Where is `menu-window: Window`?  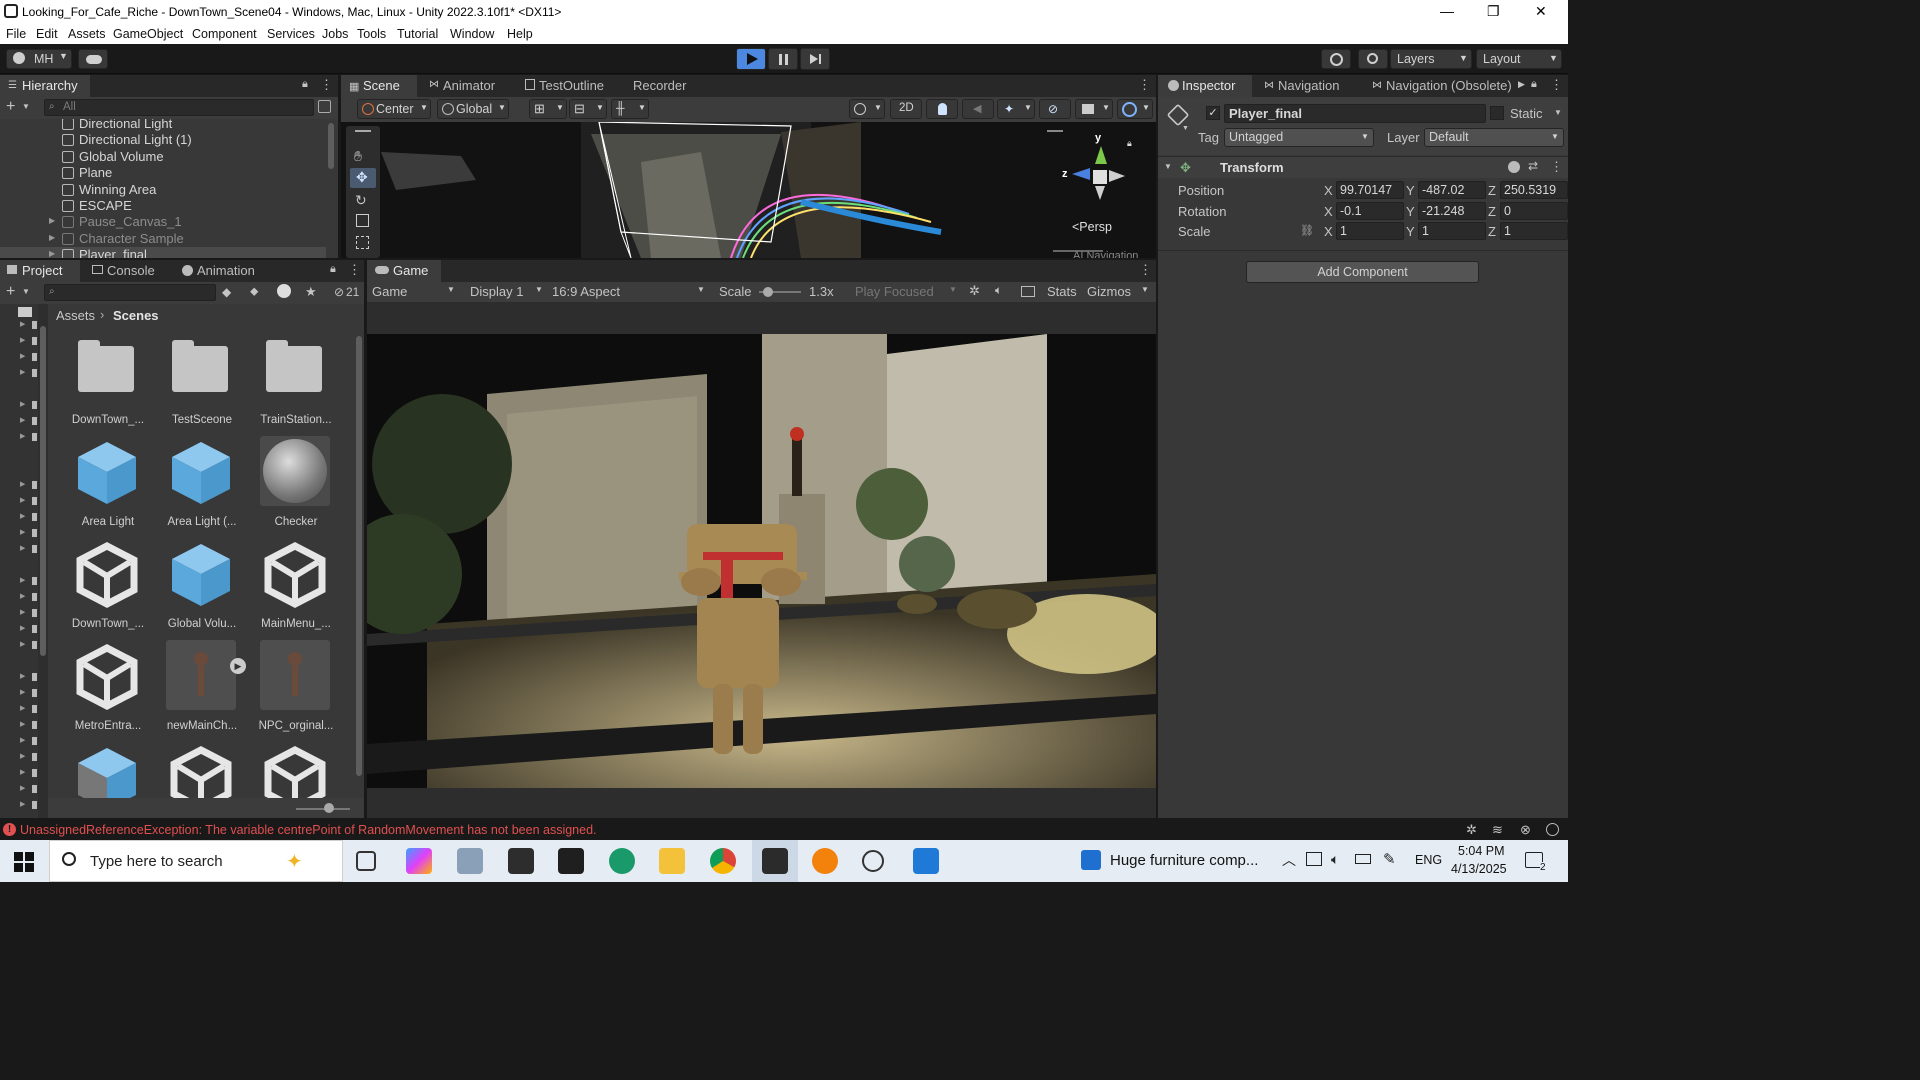
menu-window: Window is located at coordinates (472, 34).